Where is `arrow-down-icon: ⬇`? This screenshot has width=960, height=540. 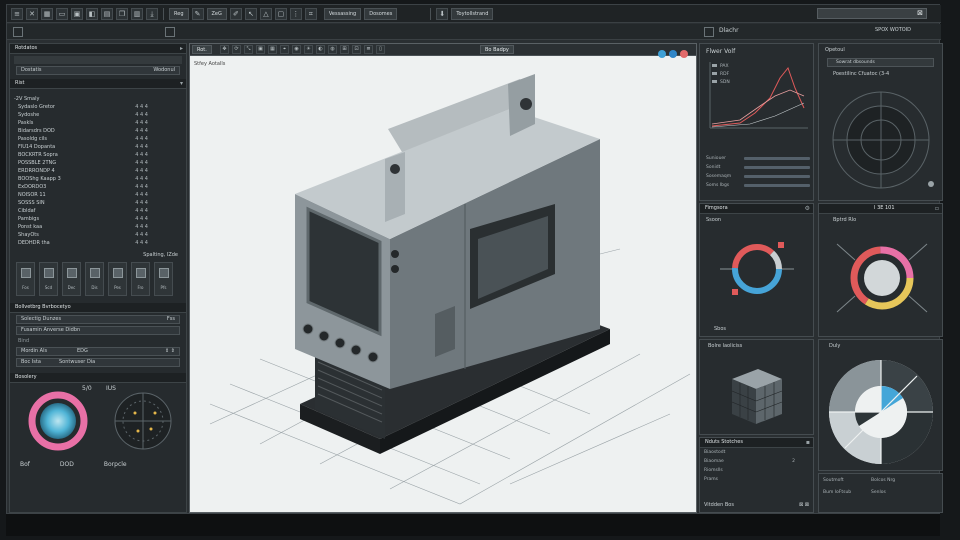
arrow-down-icon: ⬇ is located at coordinates (442, 13).